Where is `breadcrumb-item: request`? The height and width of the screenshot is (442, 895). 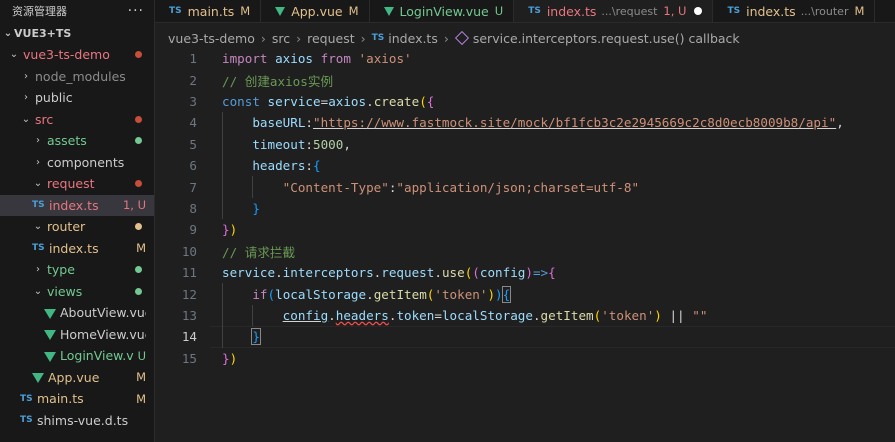
breadcrumb-item: request is located at coordinates (331, 38).